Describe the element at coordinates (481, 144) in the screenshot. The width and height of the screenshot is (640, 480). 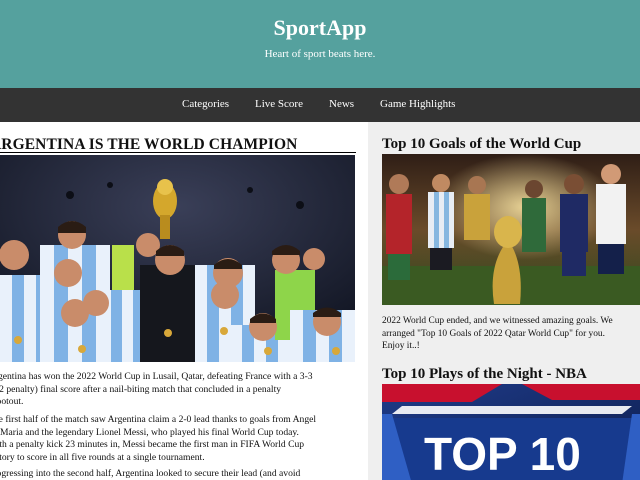
I see `card-title-top-goals: Top 10 Goals of the World Cup` at that location.